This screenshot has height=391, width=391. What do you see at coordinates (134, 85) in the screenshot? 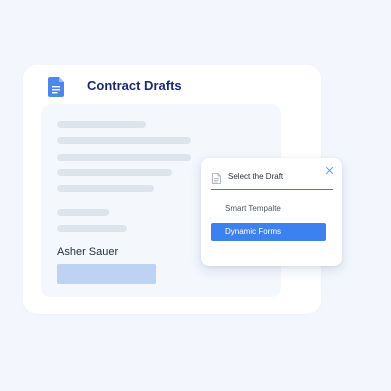
I see `card-title: Contract Drafts` at bounding box center [134, 85].